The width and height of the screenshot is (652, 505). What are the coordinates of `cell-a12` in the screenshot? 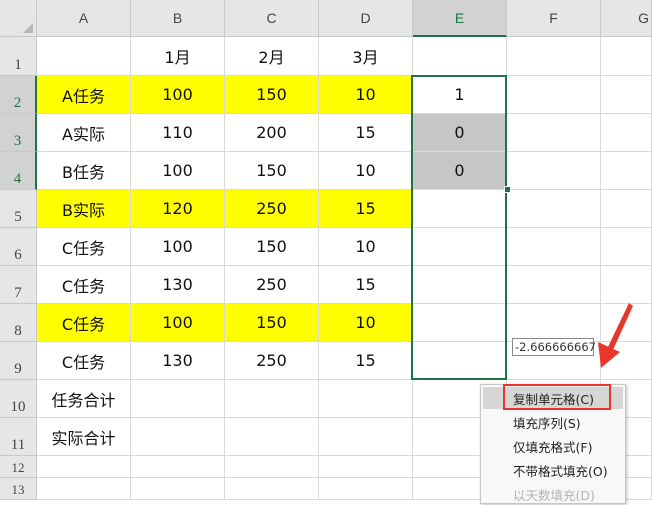 It's located at (84, 467).